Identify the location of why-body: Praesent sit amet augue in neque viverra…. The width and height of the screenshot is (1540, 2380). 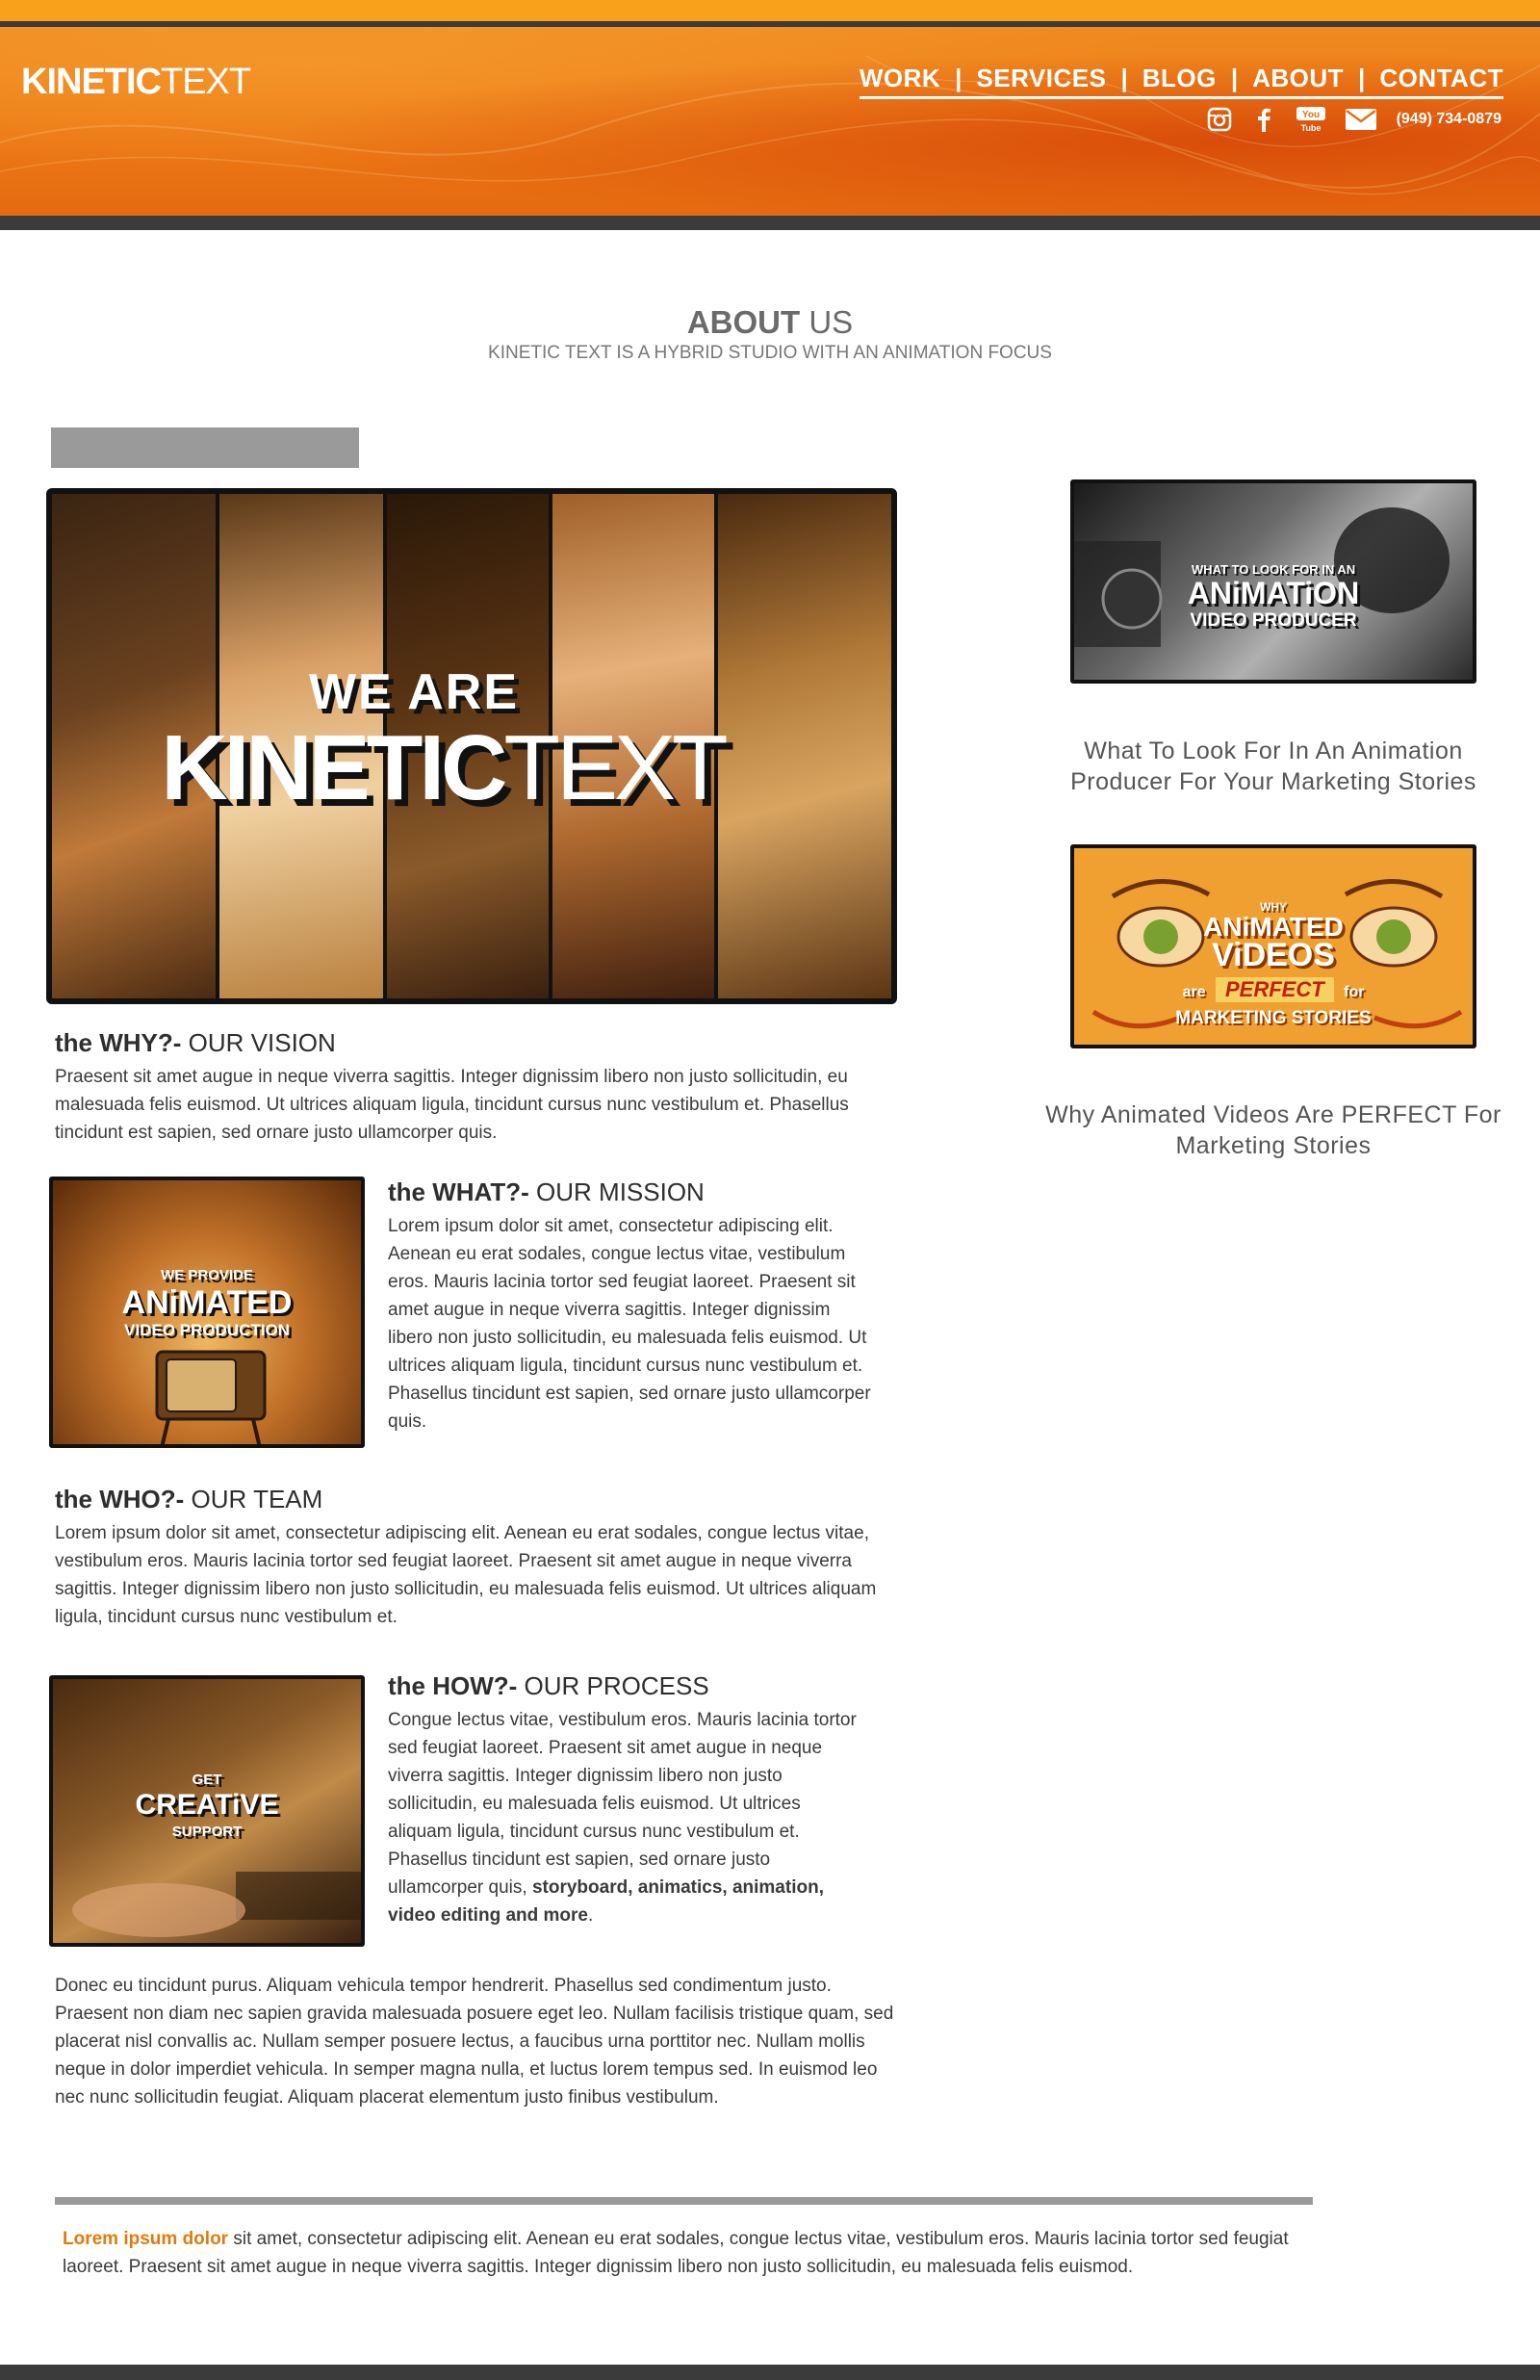
(452, 1105).